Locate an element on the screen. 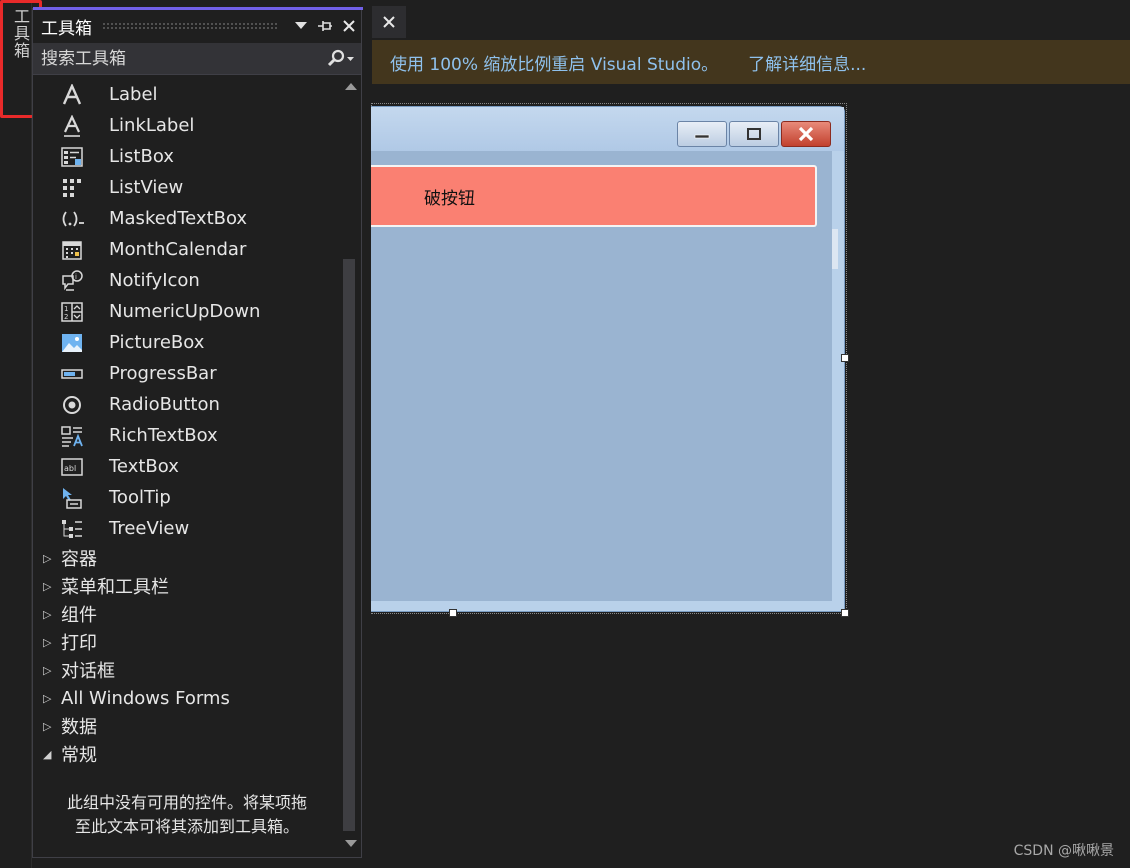 Image resolution: width=1130 pixels, height=868 pixels. form-maximize-button is located at coordinates (754, 134).